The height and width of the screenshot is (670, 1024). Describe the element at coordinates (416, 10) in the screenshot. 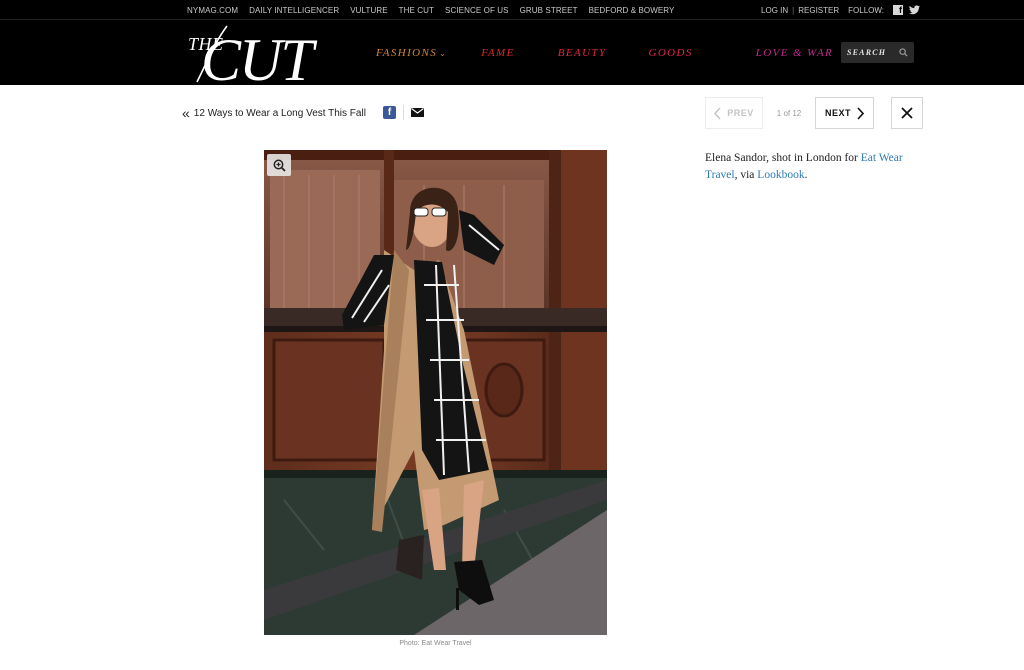

I see `network-link-the-cut: THE CUT` at that location.